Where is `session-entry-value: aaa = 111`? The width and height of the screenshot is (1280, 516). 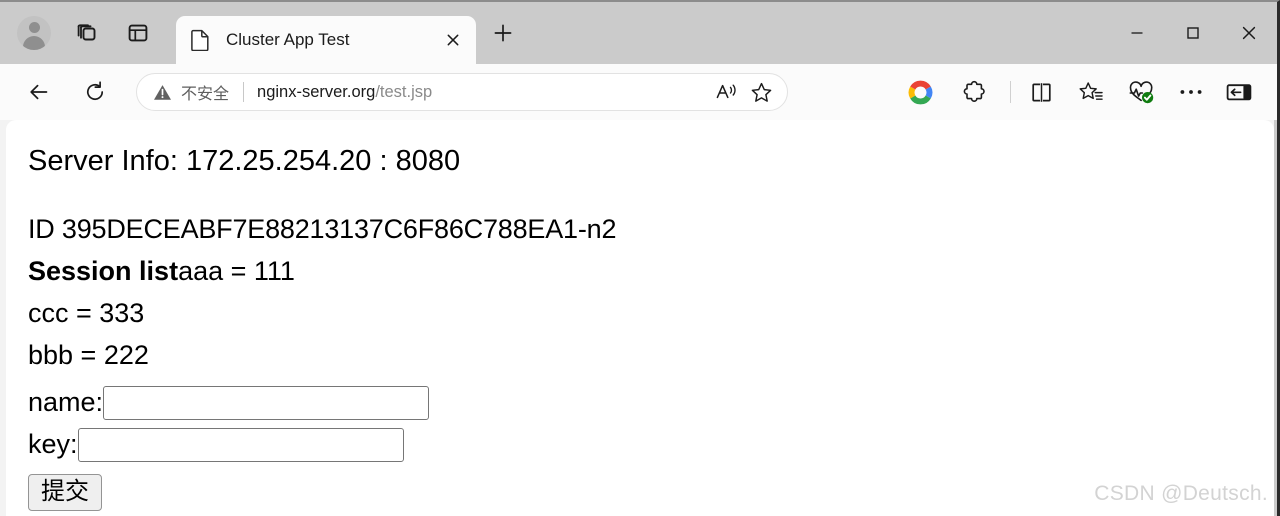
session-entry-value: aaa = 111 is located at coordinates (236, 271).